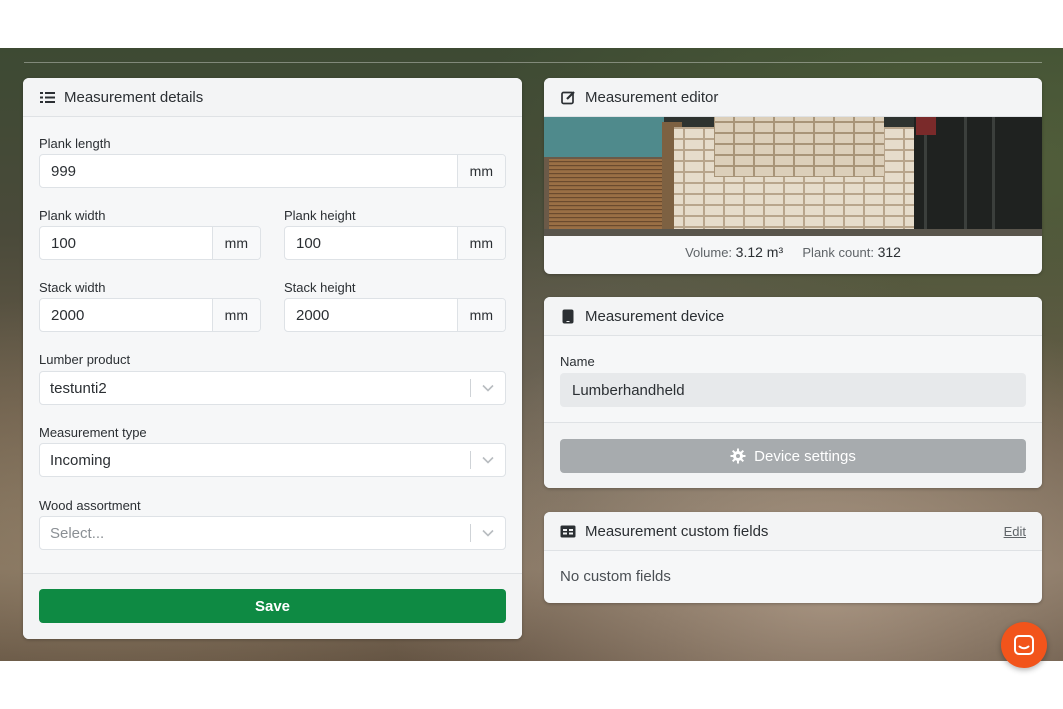 The width and height of the screenshot is (1063, 709). Describe the element at coordinates (75, 143) in the screenshot. I see `plank-length-label: Plank length` at that location.